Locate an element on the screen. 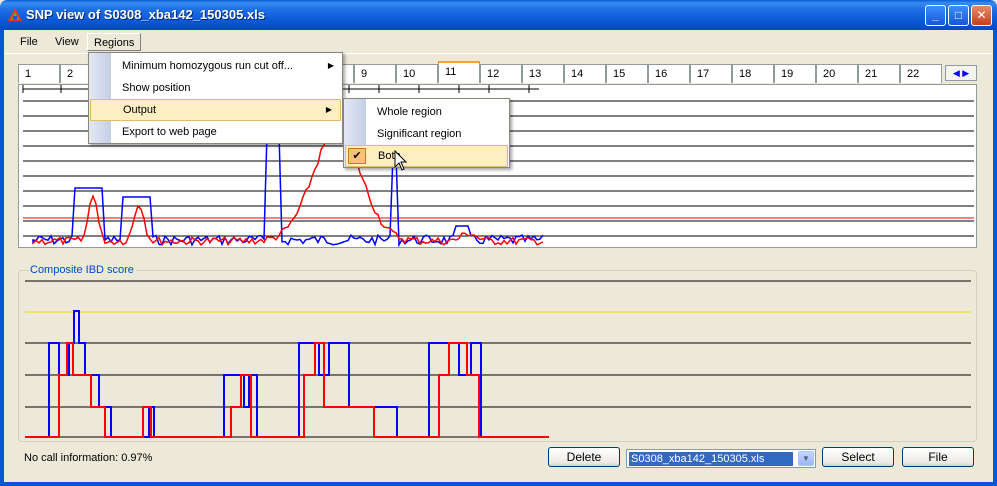 This screenshot has height=486, width=997. tab-chromosome-13: 13 is located at coordinates (543, 73).